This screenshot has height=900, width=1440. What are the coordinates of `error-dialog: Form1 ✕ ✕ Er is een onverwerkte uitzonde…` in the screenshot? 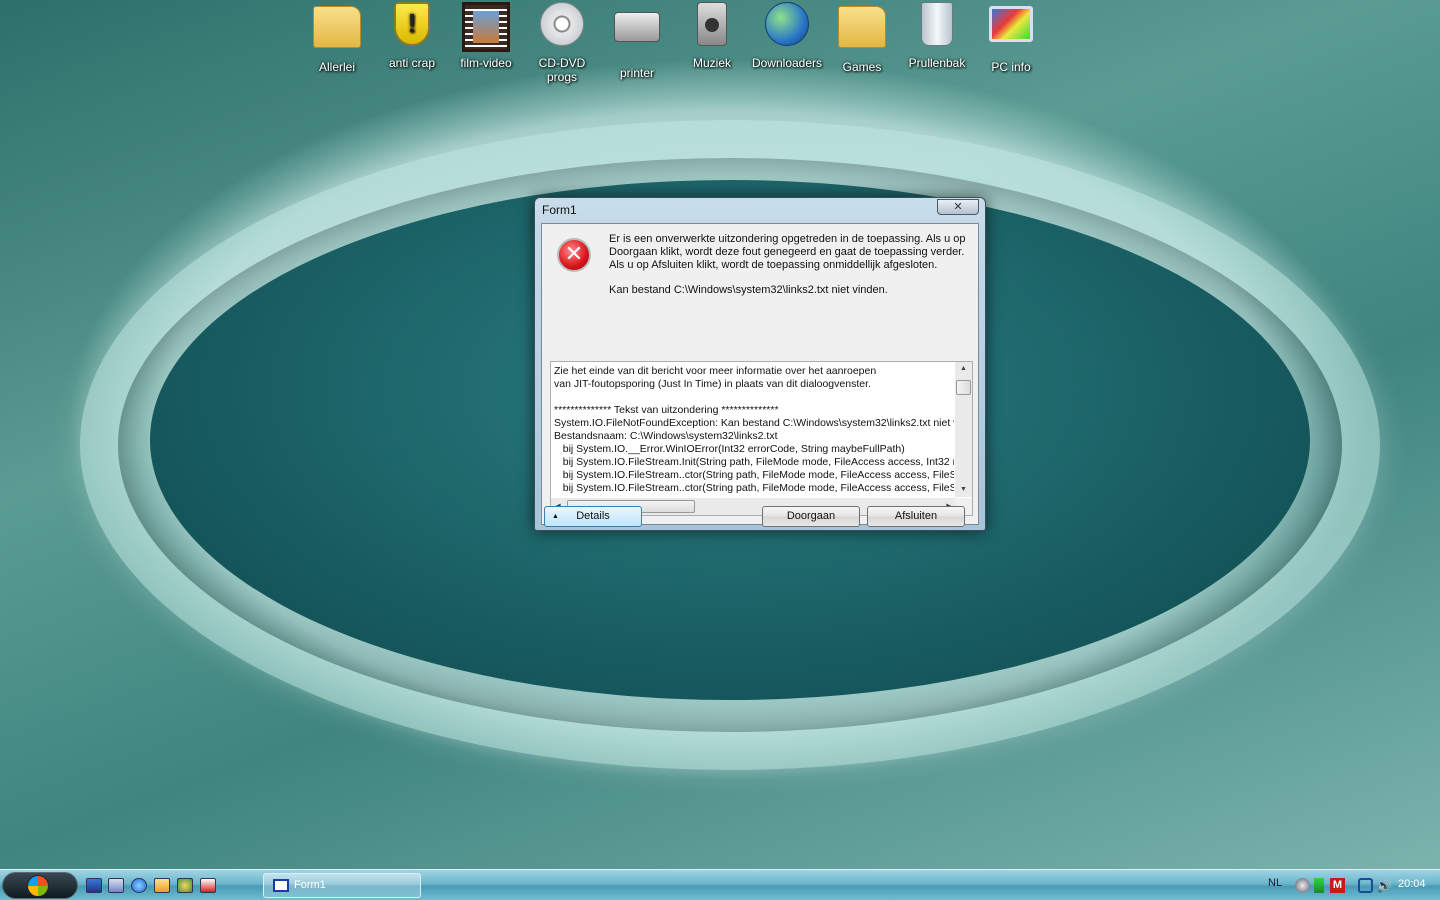 It's located at (760, 364).